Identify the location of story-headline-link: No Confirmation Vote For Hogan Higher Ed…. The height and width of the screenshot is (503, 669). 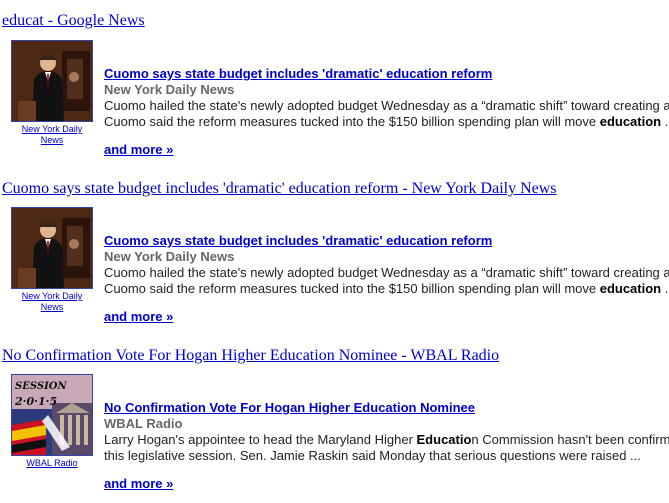
(386, 408).